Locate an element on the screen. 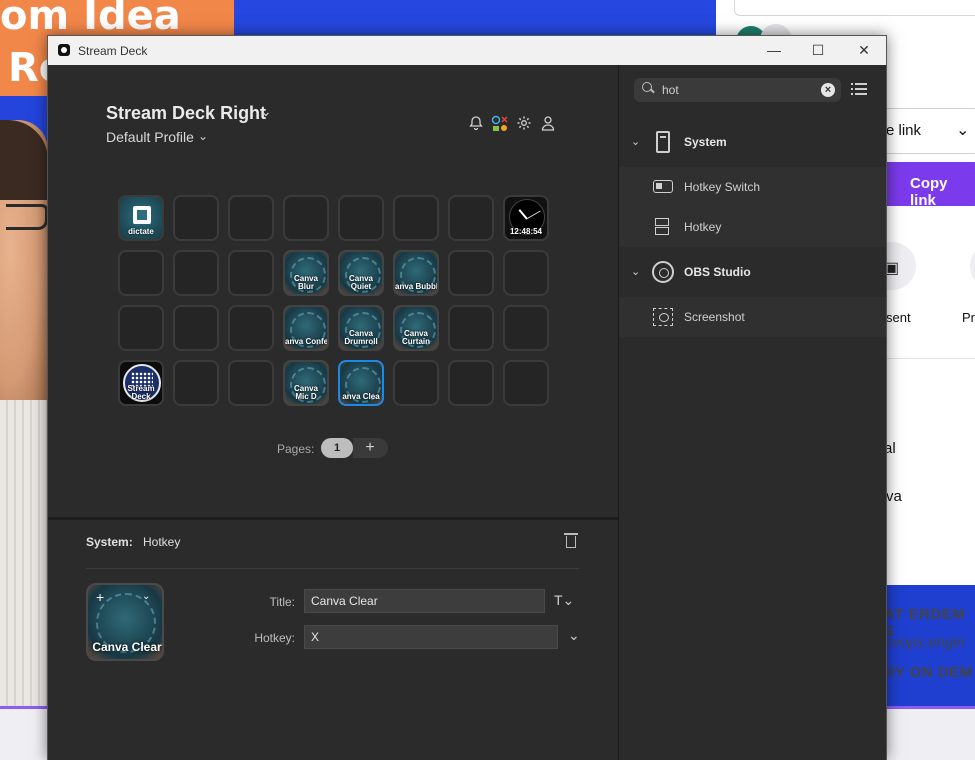  action-label: Hotkey Switch is located at coordinates (722, 187).